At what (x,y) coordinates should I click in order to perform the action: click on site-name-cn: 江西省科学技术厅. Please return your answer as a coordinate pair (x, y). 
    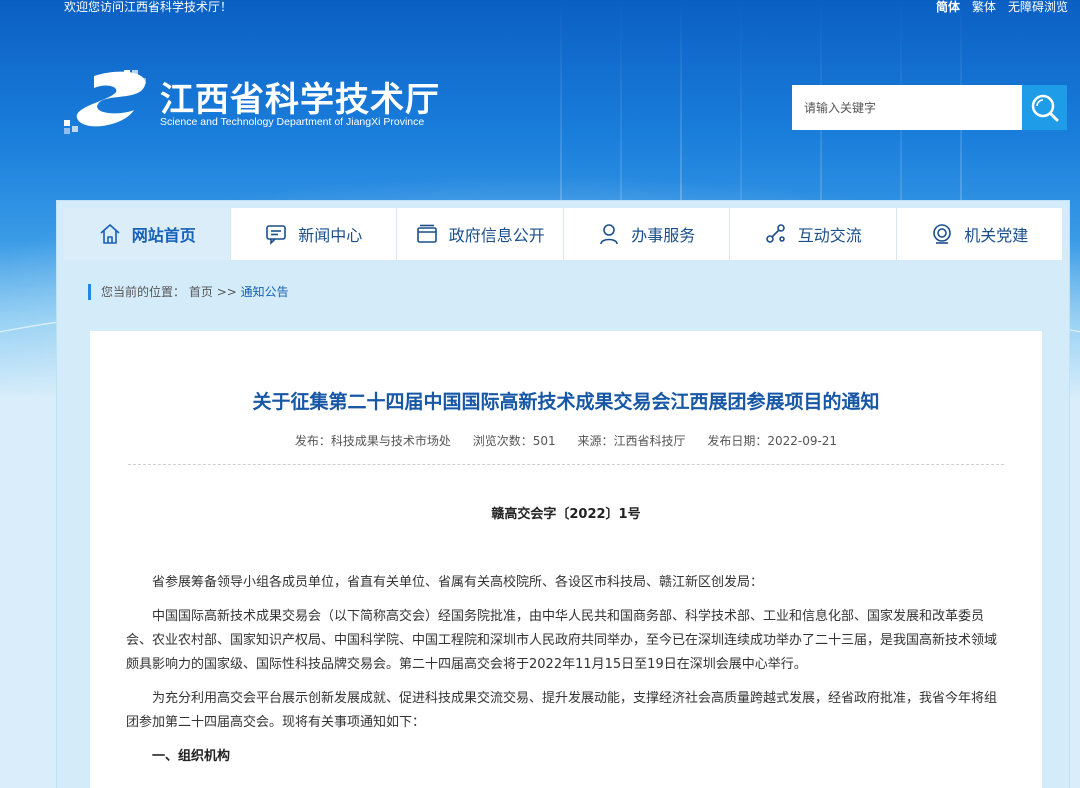
    Looking at the image, I should click on (300, 100).